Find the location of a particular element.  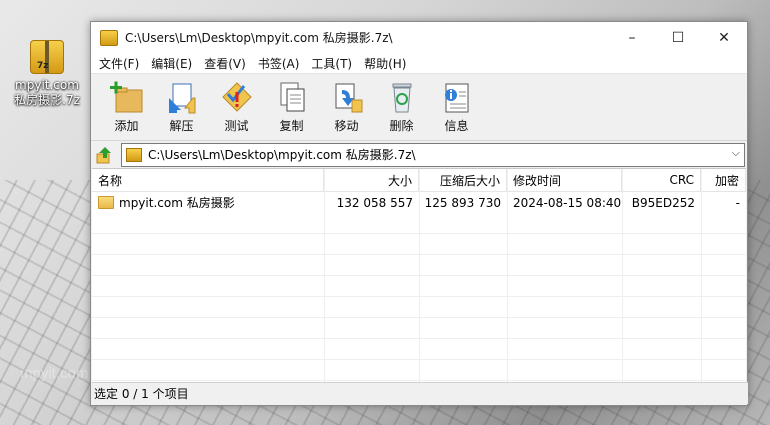

up-arrow-icon is located at coordinates (103, 154).